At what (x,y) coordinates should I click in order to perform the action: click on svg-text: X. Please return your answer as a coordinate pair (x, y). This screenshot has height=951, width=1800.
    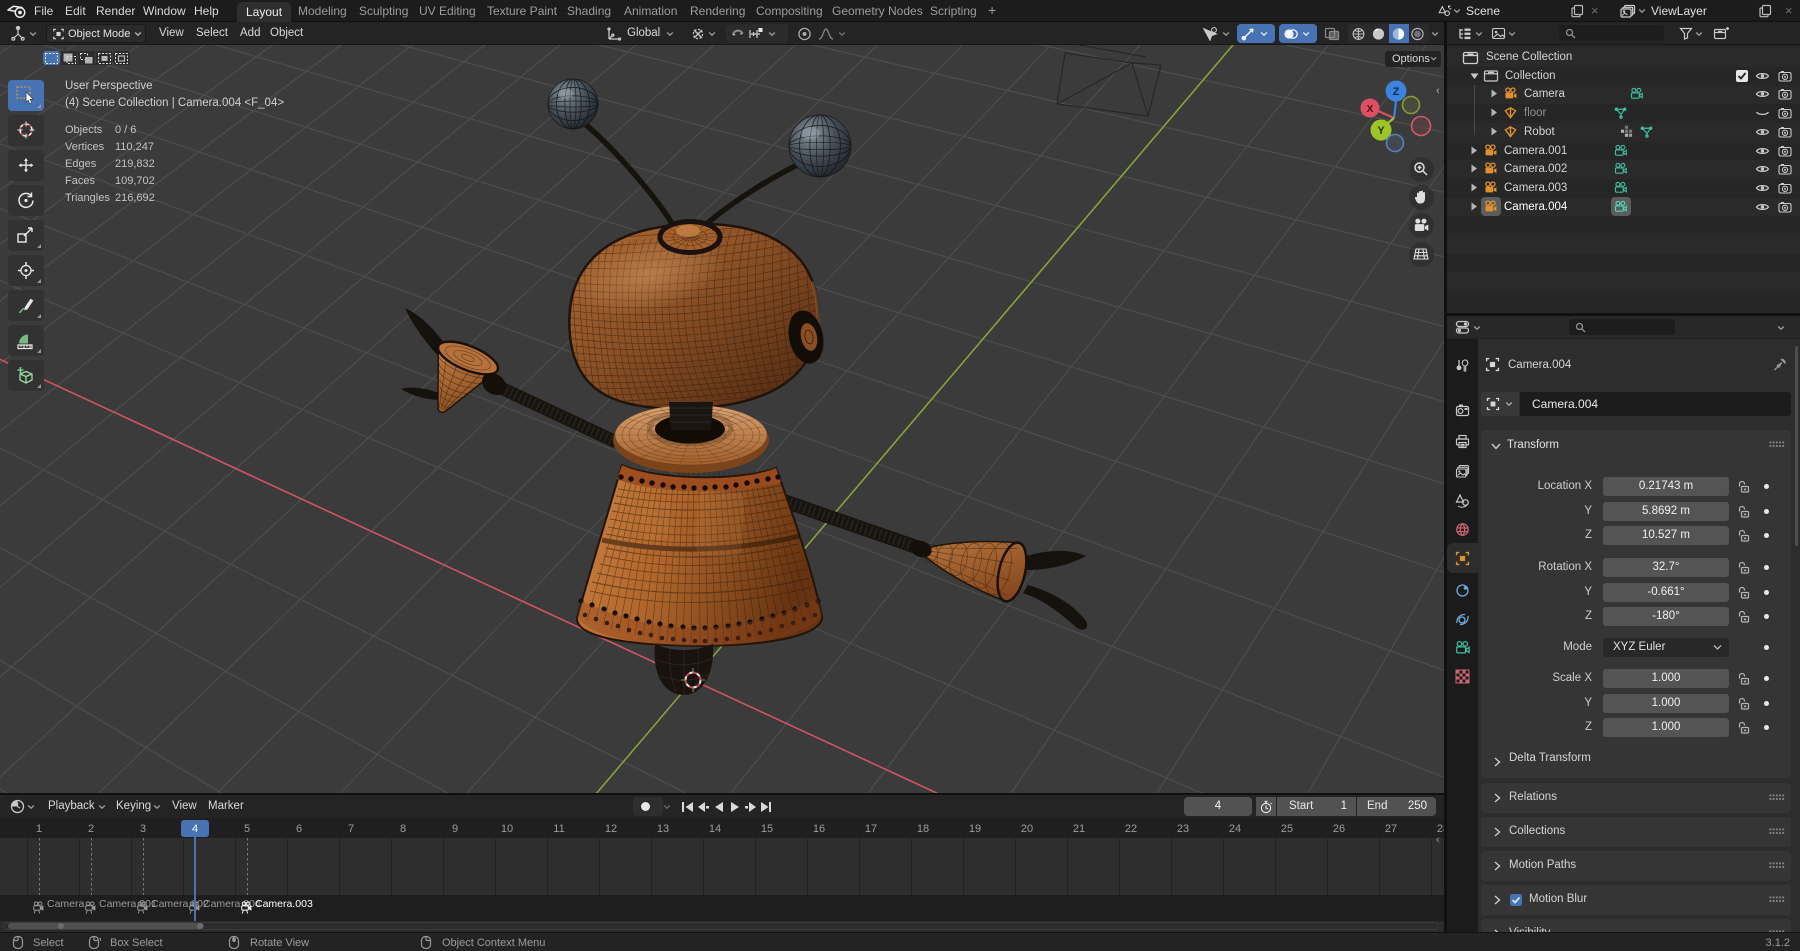
    Looking at the image, I should click on (1370, 109).